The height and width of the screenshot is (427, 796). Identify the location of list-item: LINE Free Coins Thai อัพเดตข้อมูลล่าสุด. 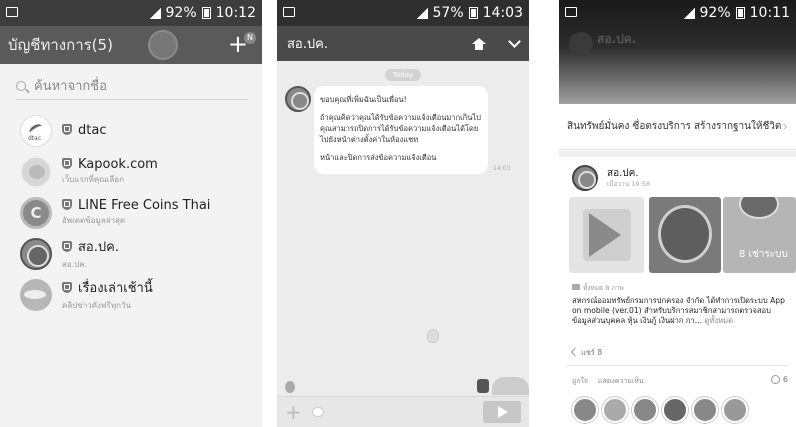
(131, 212).